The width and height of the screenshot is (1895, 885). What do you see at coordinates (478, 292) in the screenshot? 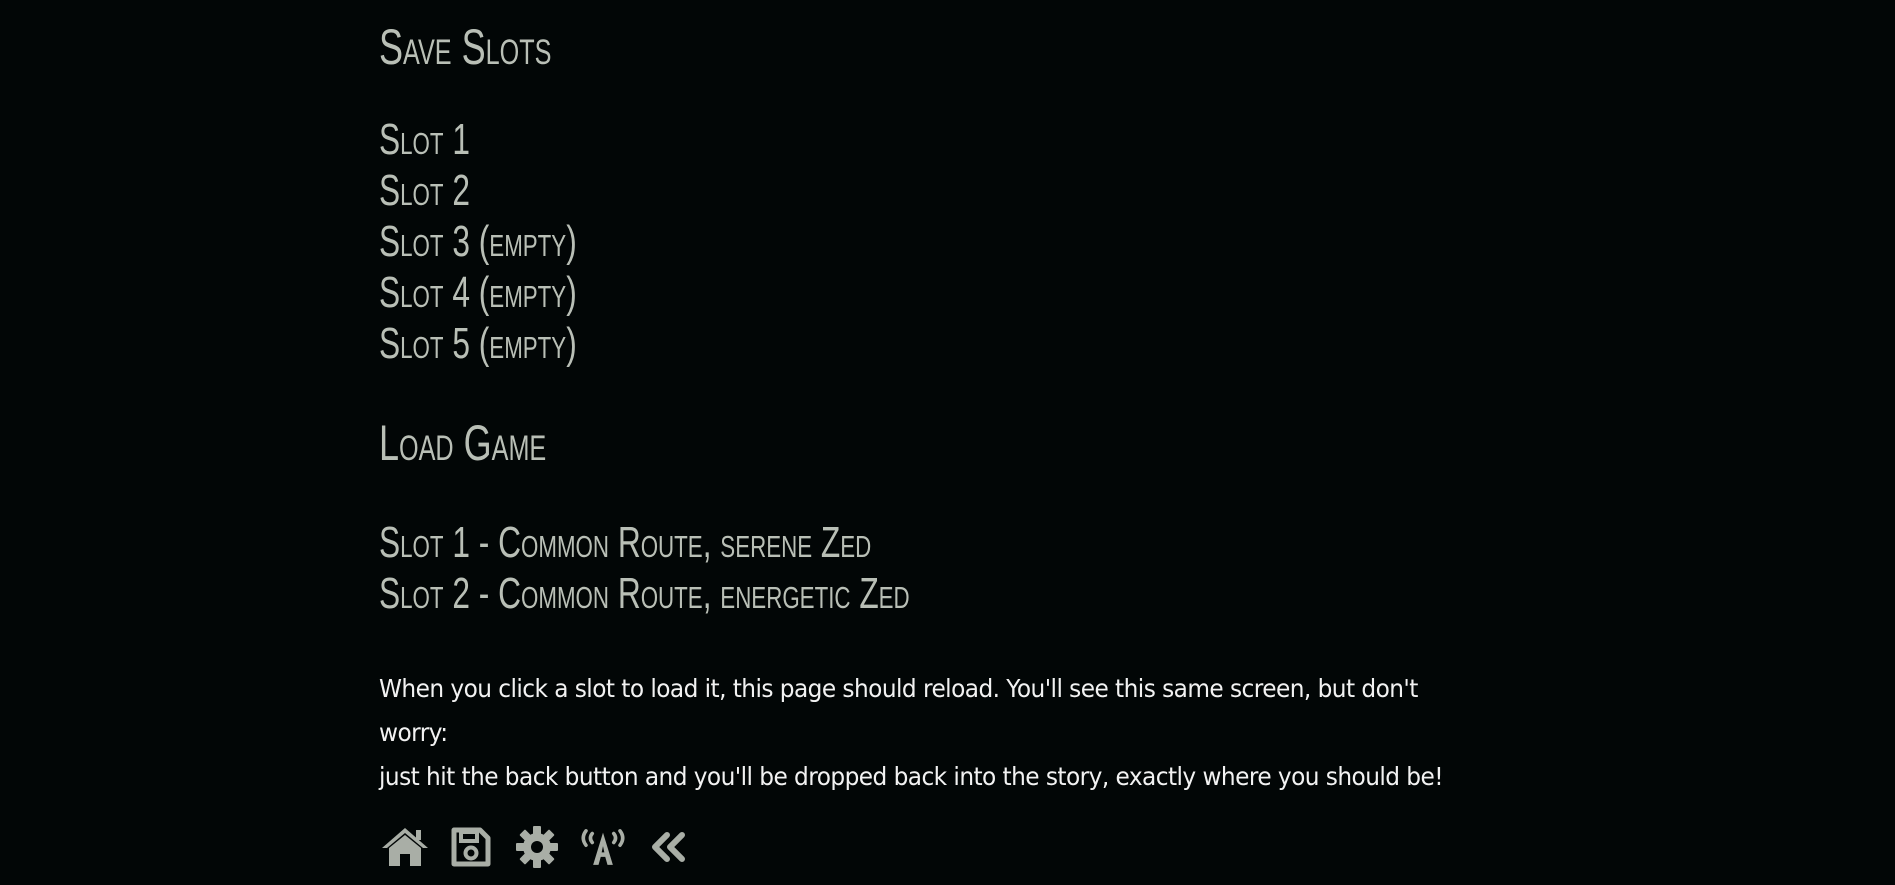
I see `save-slot-4: Slot 4 (empty)` at bounding box center [478, 292].